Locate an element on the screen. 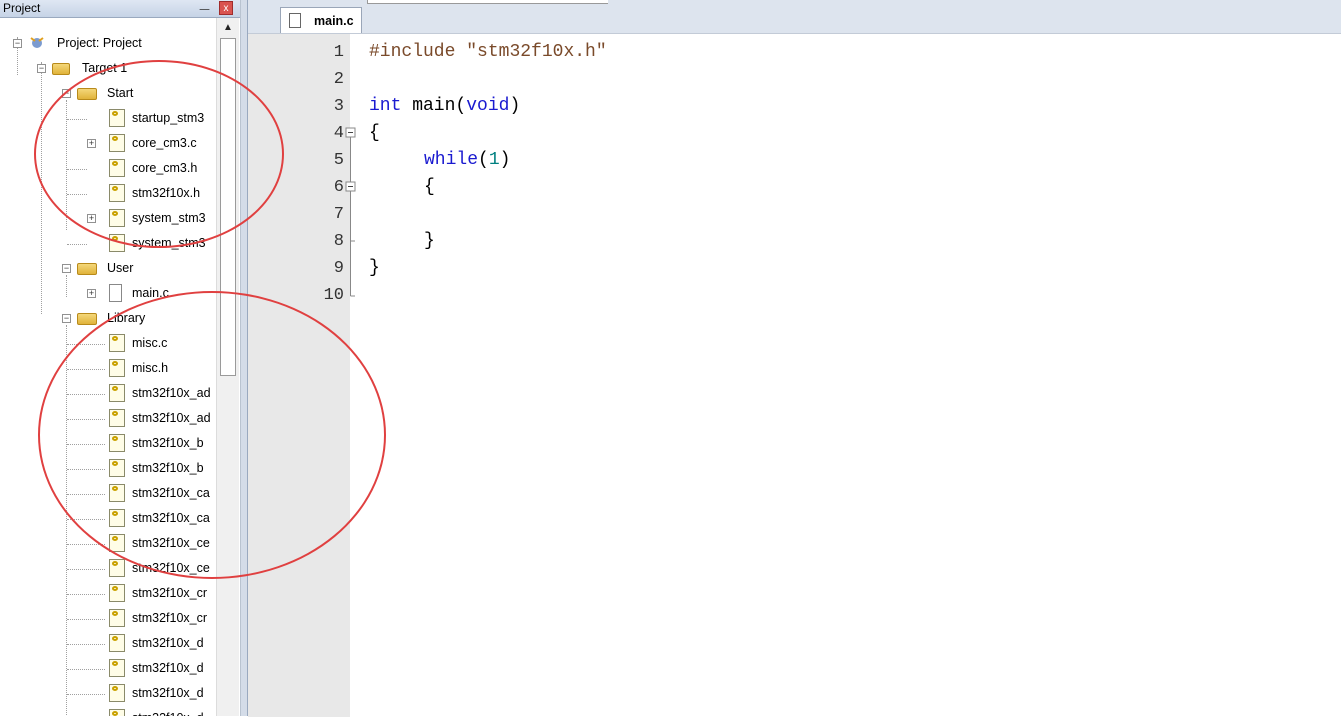 Image resolution: width=1341 pixels, height=717 pixels. close-icon: x is located at coordinates (226, 8).